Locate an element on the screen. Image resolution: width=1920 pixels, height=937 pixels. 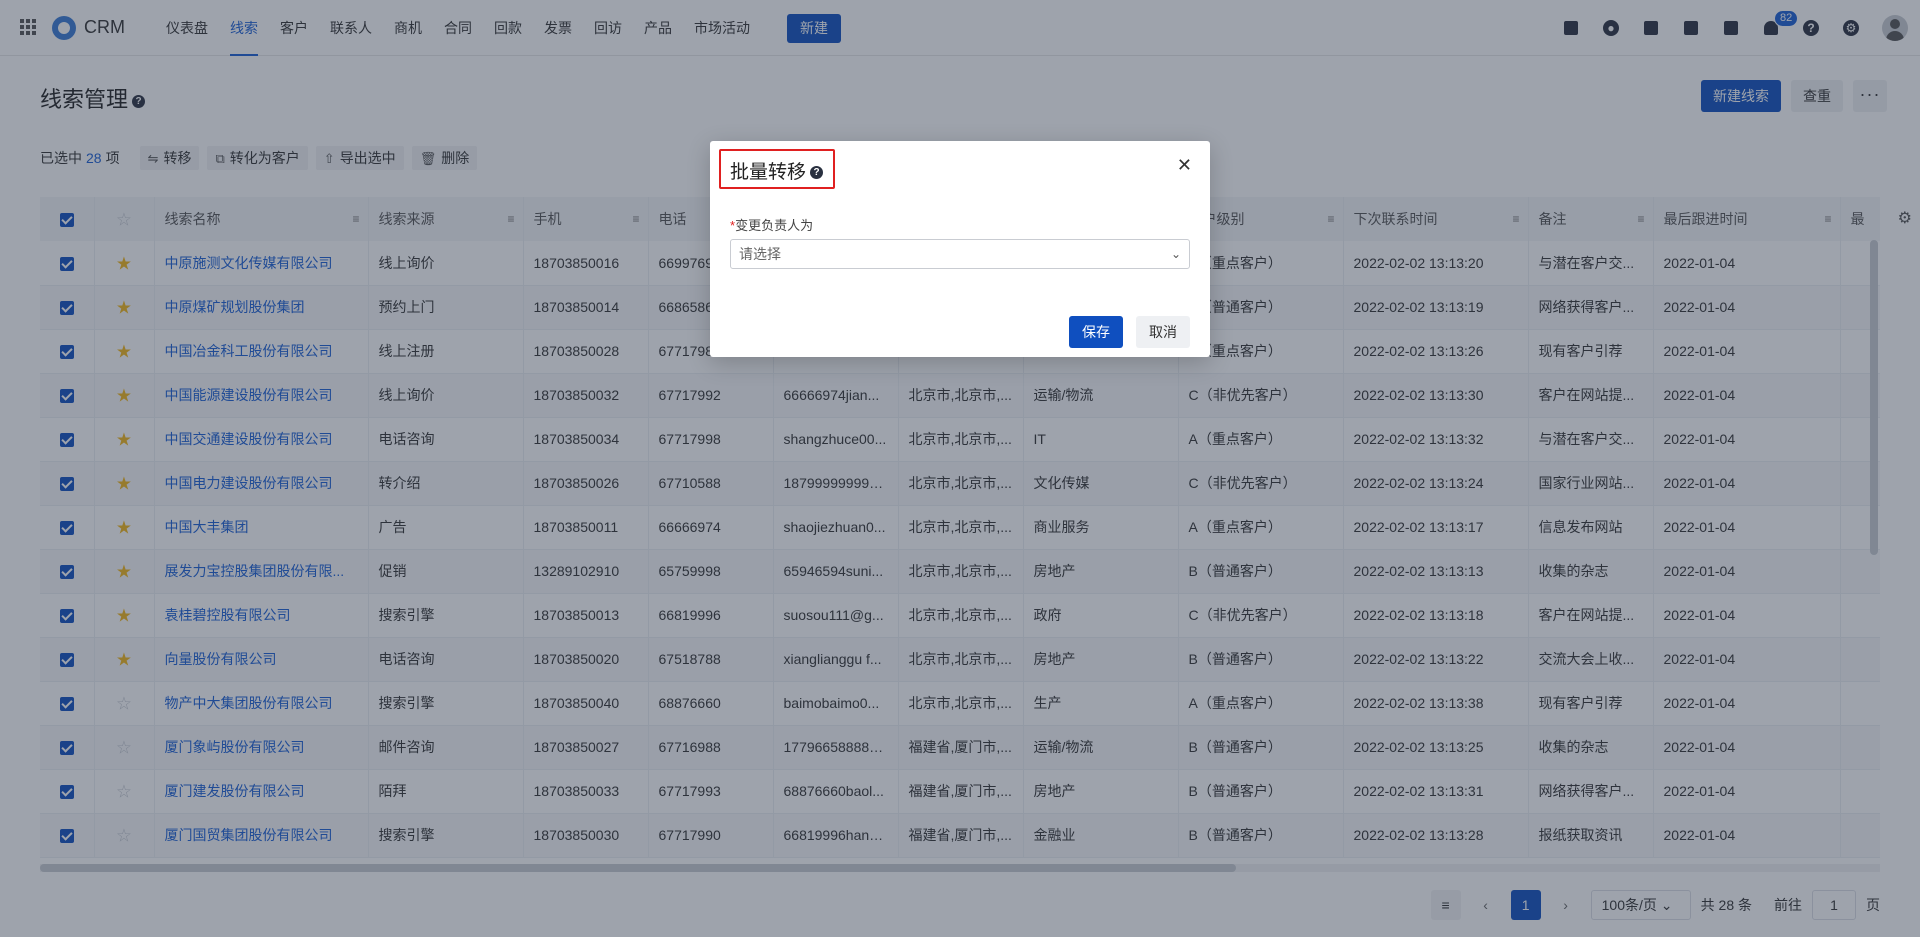
save-button: 保存 is located at coordinates (1096, 332).